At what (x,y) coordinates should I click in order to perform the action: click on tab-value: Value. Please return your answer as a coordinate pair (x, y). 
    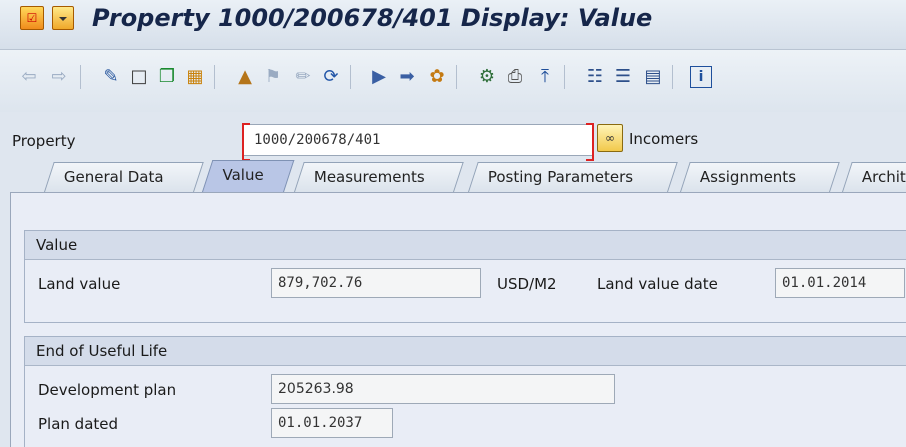
    Looking at the image, I should click on (248, 176).